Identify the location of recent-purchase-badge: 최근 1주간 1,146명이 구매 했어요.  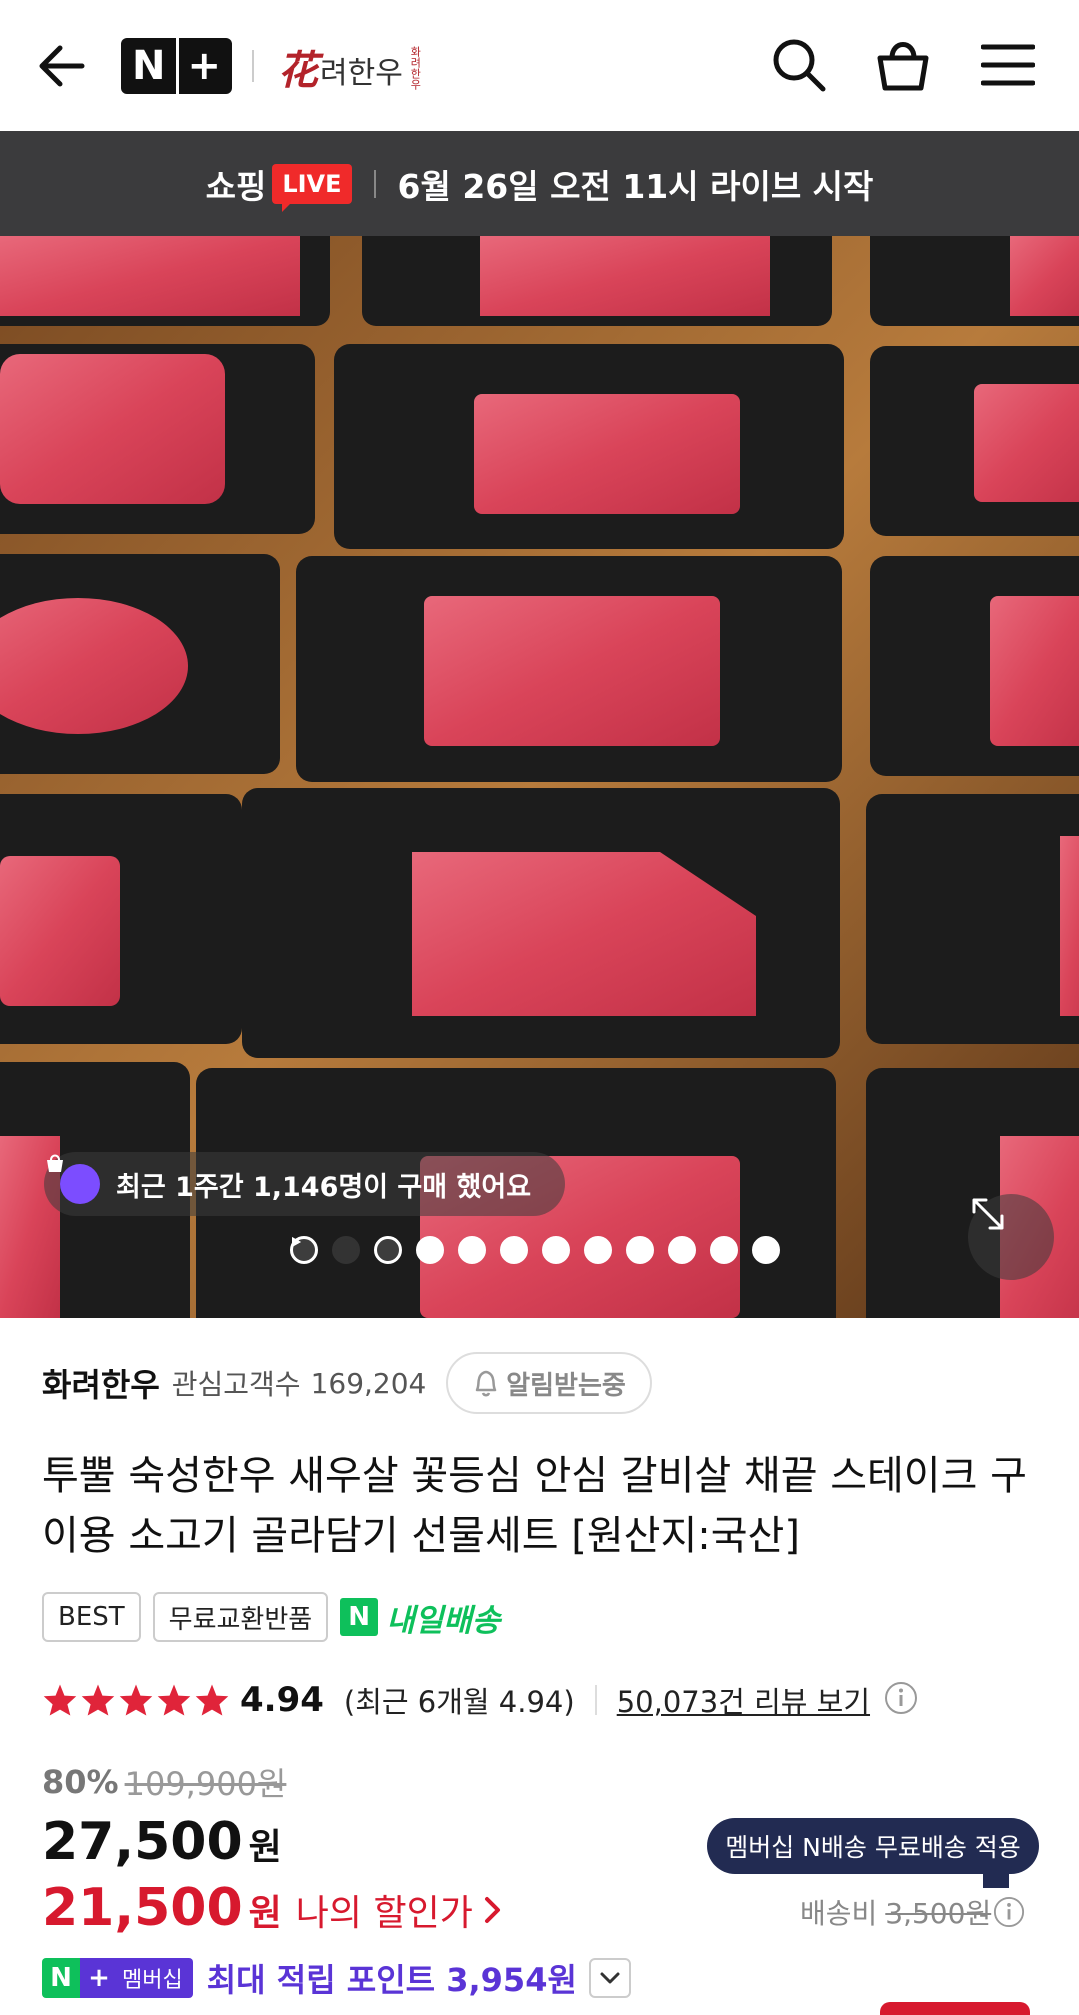
(305, 1184).